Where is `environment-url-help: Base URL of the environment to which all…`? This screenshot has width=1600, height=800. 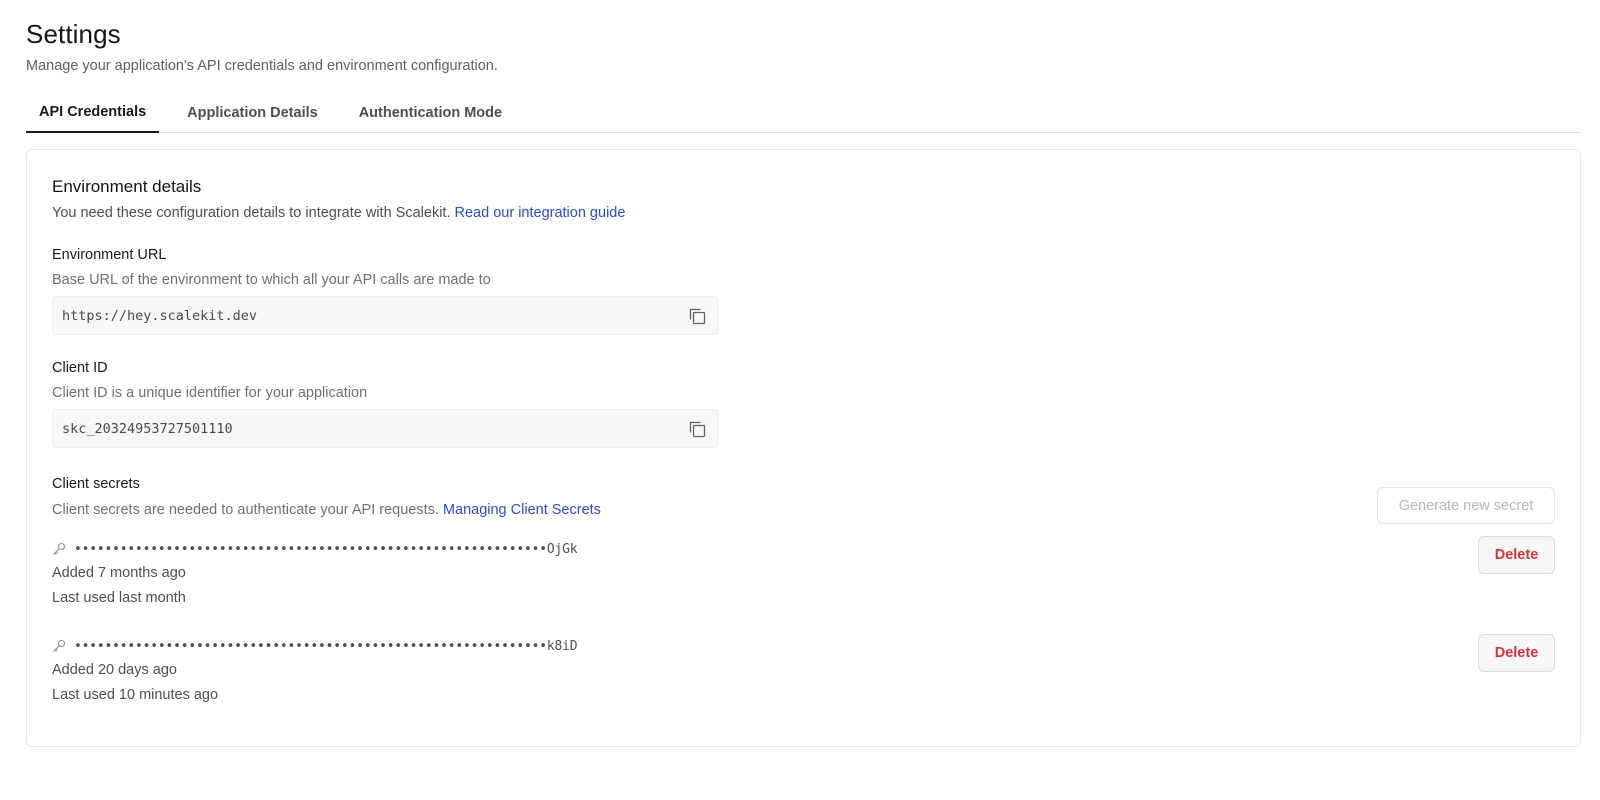
environment-url-help: Base URL of the environment to which all… is located at coordinates (271, 280).